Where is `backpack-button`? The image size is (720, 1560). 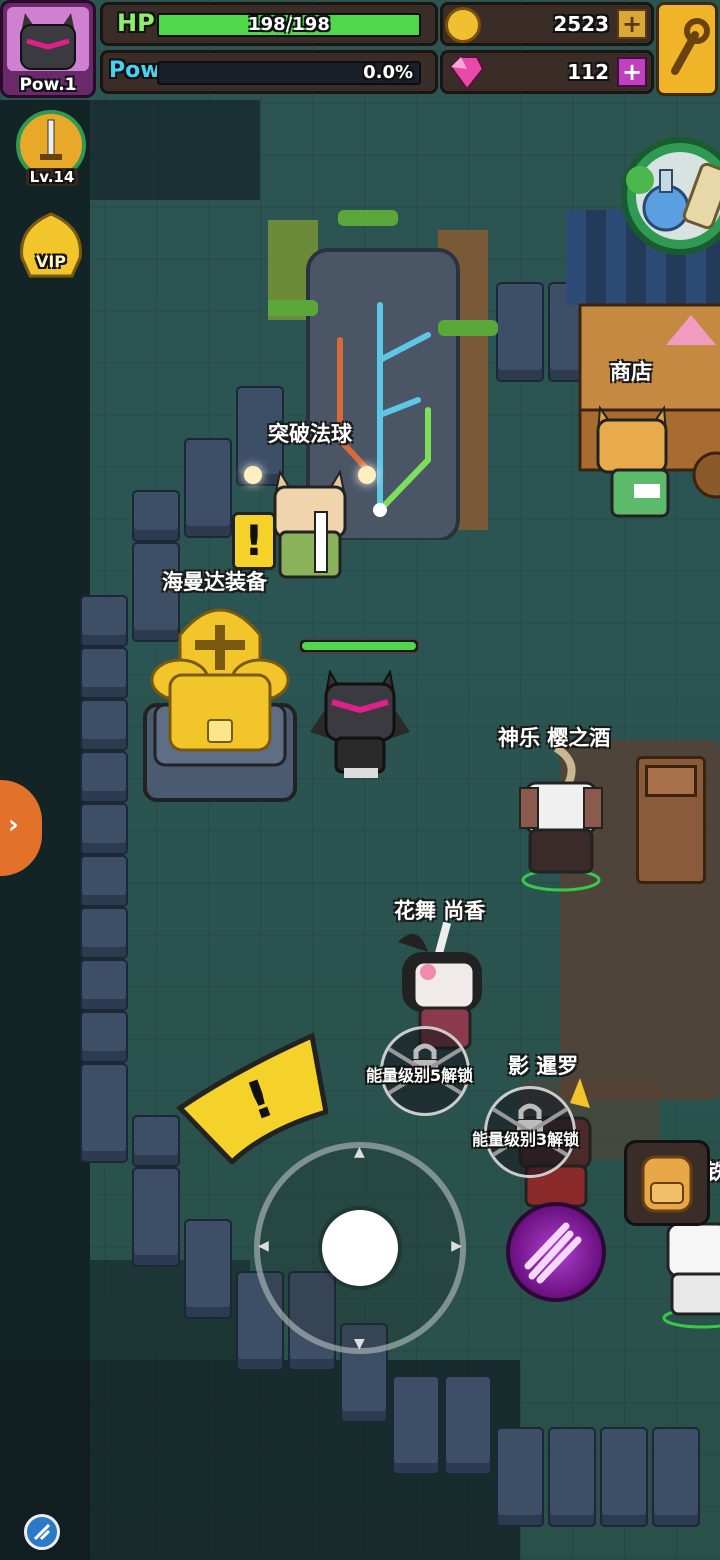 backpack-button is located at coordinates (667, 1183).